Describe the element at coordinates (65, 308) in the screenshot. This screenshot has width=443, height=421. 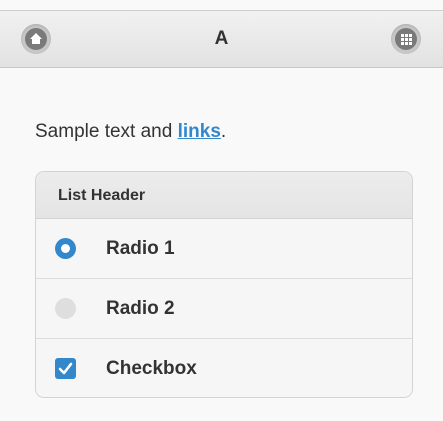
I see `radio-unchecked-icon` at that location.